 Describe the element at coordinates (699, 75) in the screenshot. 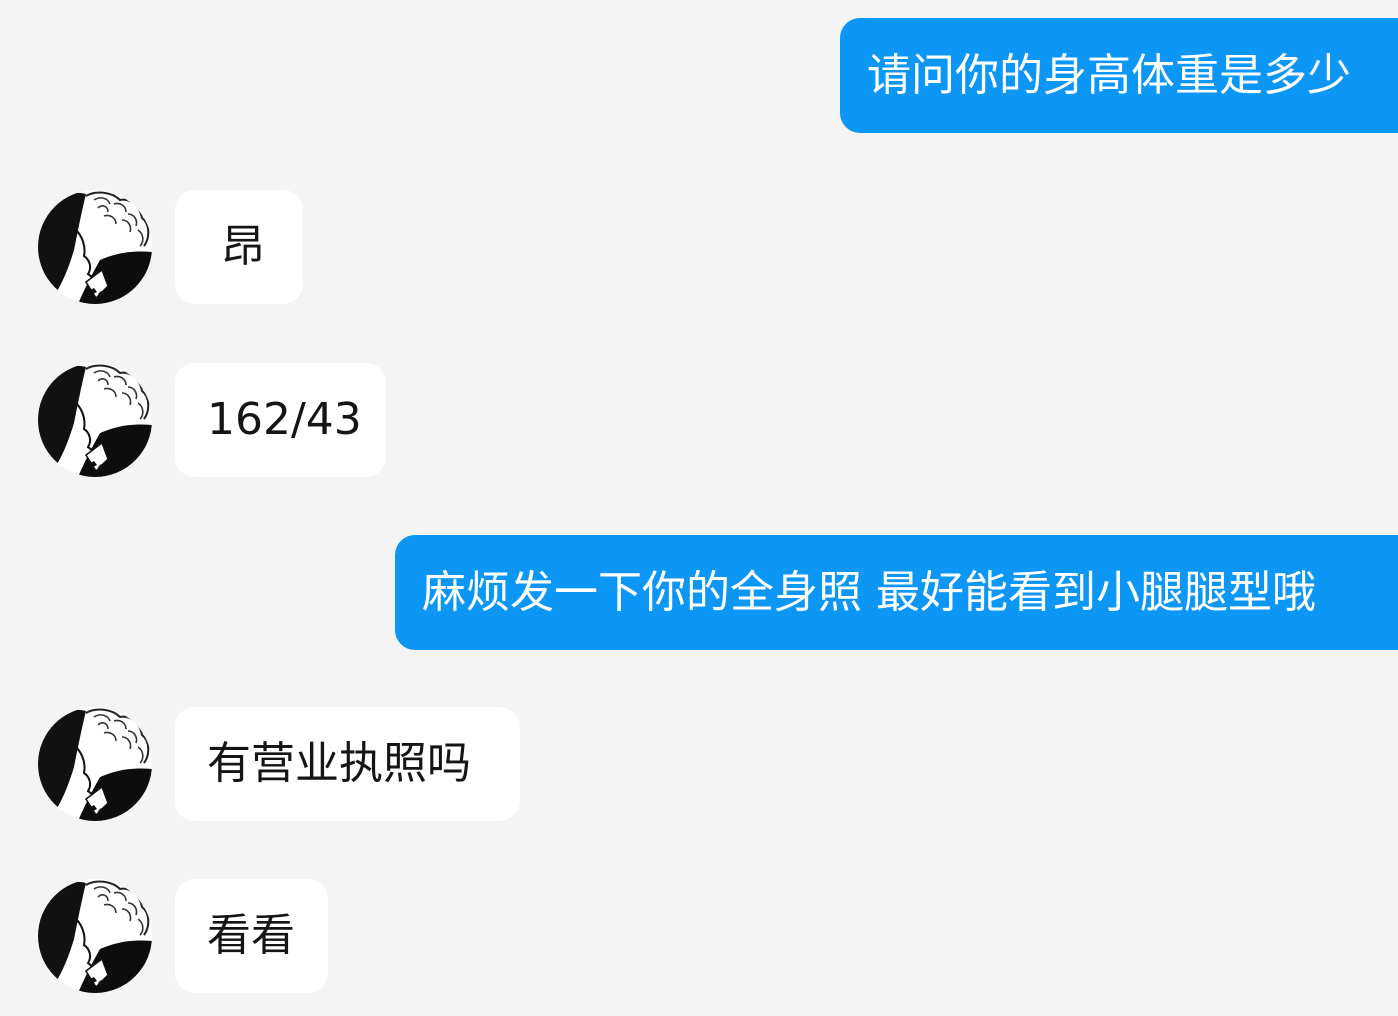

I see `message-row-outgoing: 请问你的身高体重是多少` at that location.